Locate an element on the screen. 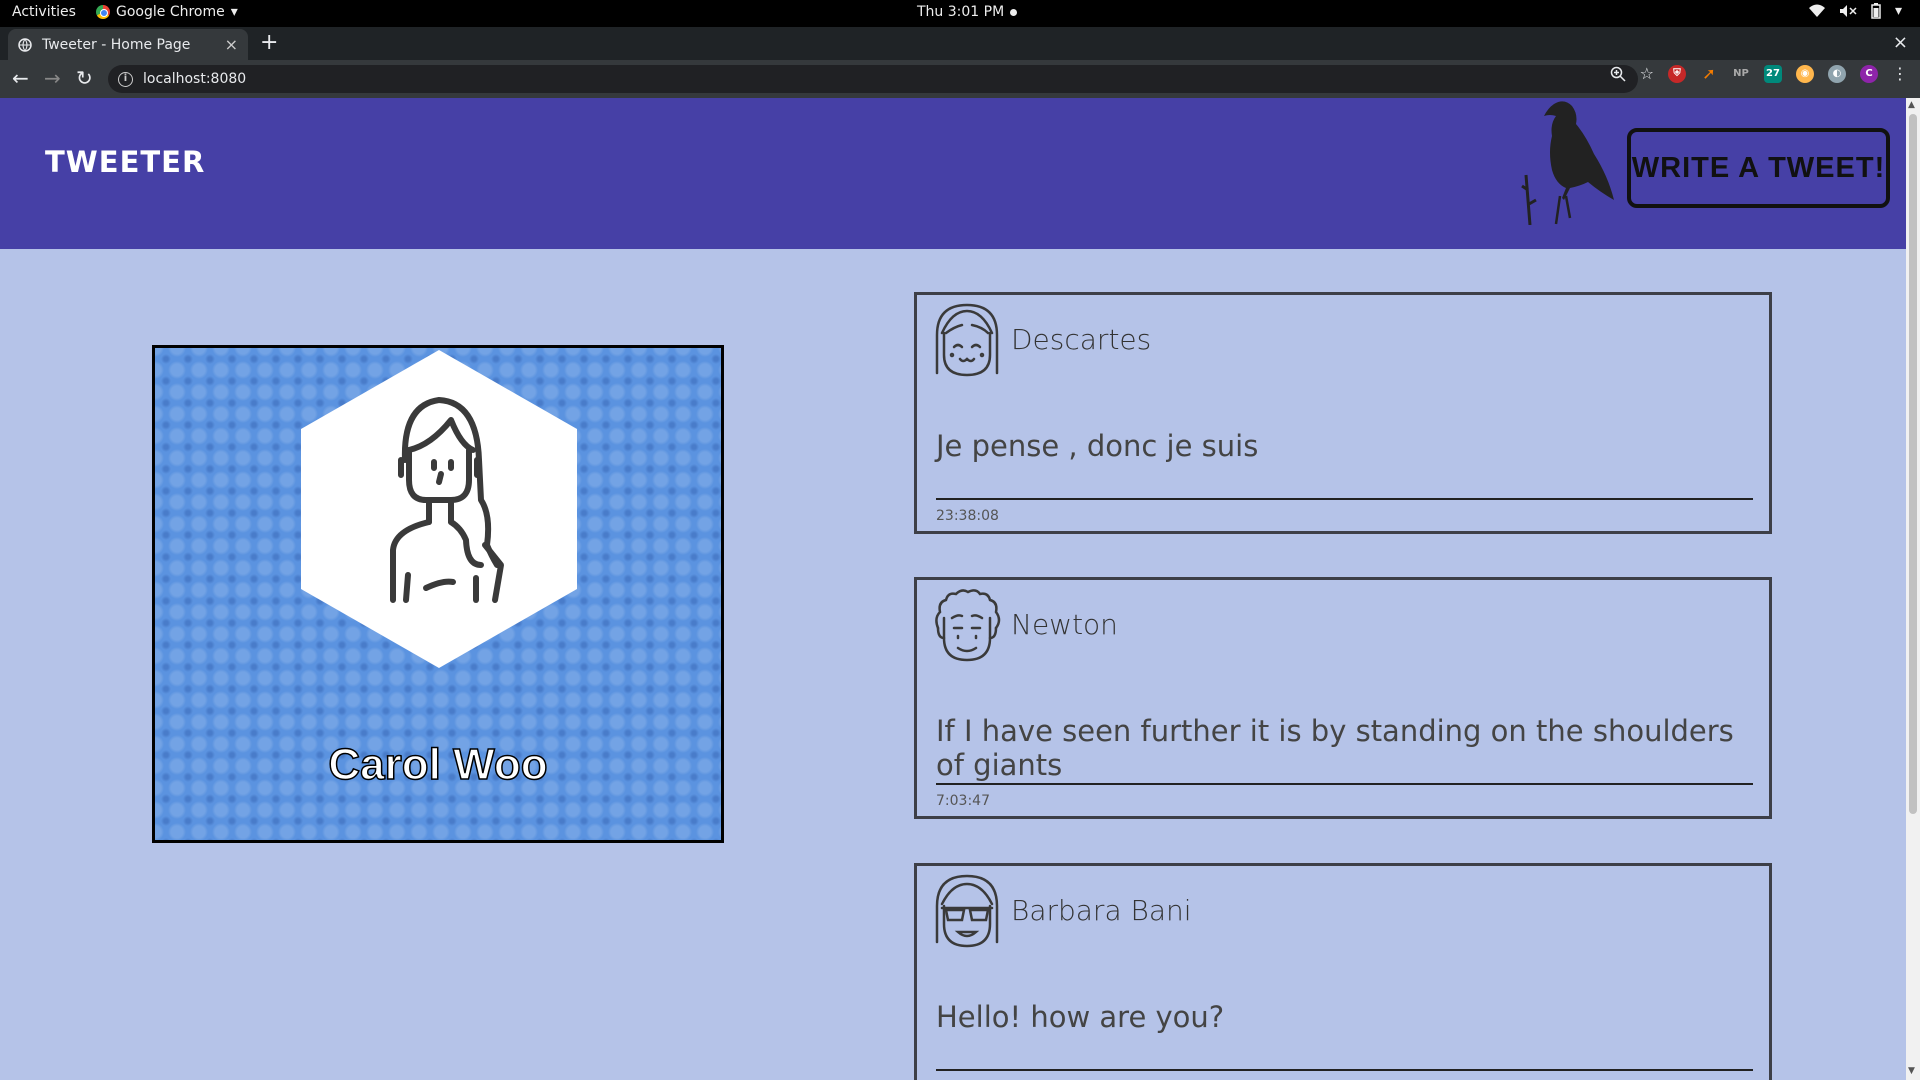 This screenshot has height=1080, width=1920. tab-tweeter-home: Tweeter - Home Page × is located at coordinates (128, 44).